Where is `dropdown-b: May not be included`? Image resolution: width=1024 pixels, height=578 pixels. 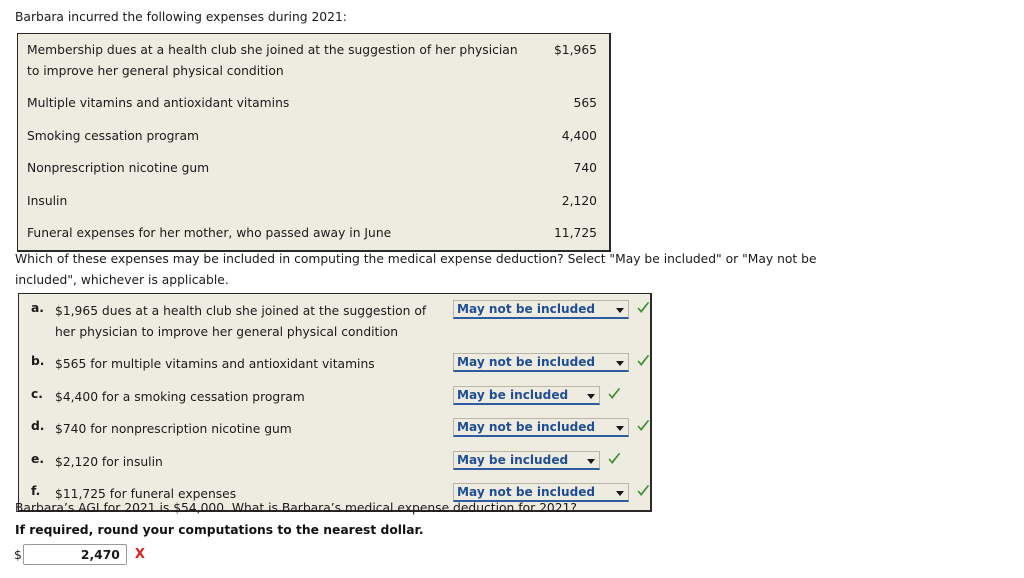 dropdown-b: May not be included is located at coordinates (541, 362).